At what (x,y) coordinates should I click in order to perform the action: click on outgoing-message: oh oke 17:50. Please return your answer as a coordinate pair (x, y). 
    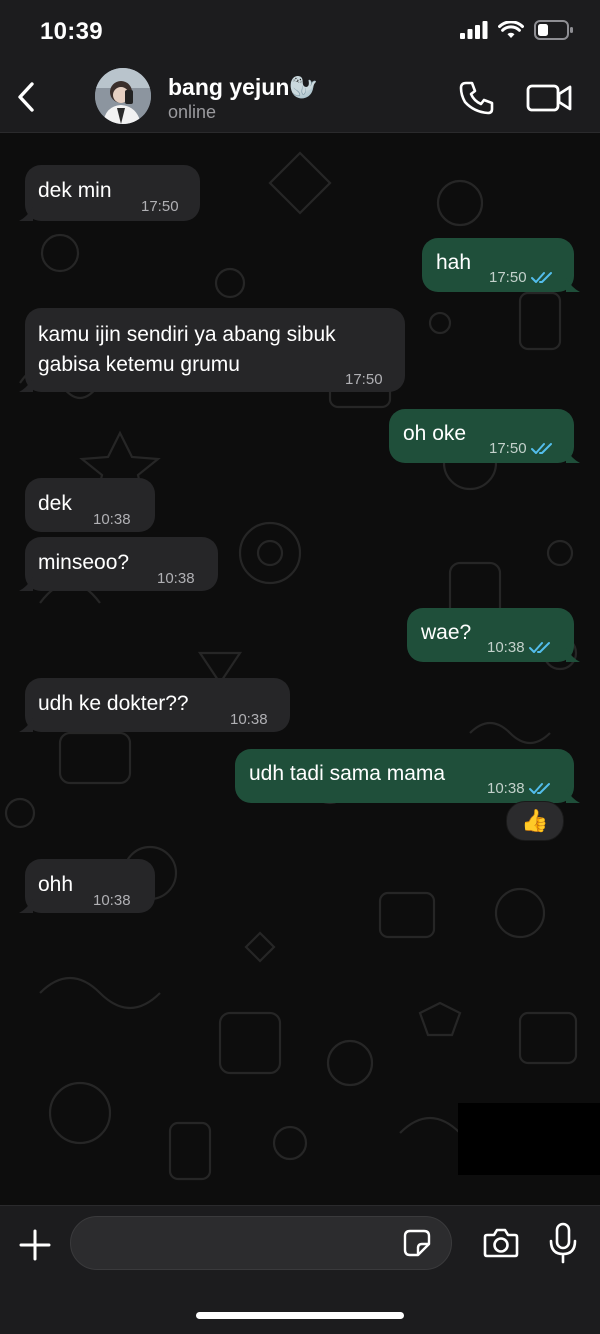
    Looking at the image, I should click on (484, 436).